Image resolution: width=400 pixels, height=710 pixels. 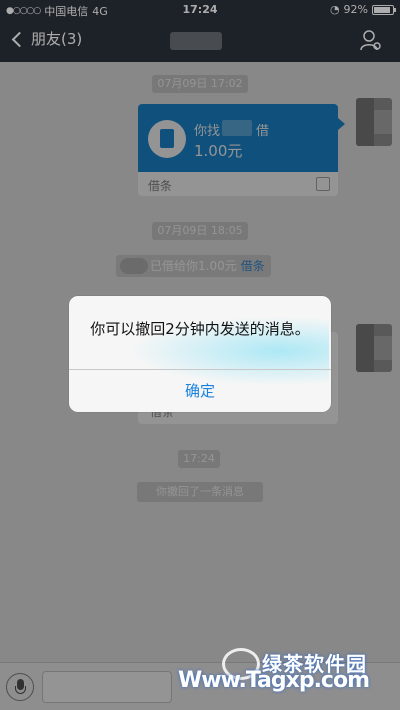 What do you see at coordinates (200, 391) in the screenshot?
I see `confirm-button: 确定` at bounding box center [200, 391].